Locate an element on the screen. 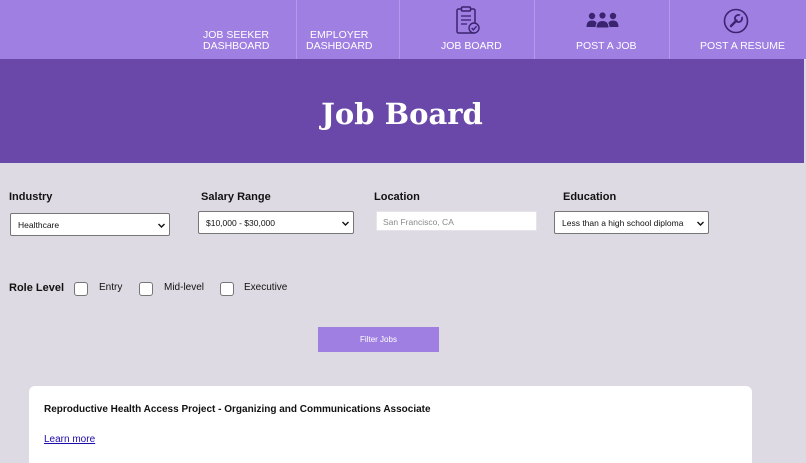 The height and width of the screenshot is (463, 806). salary-range-select: $10,000 - $30,000 is located at coordinates (276, 222).